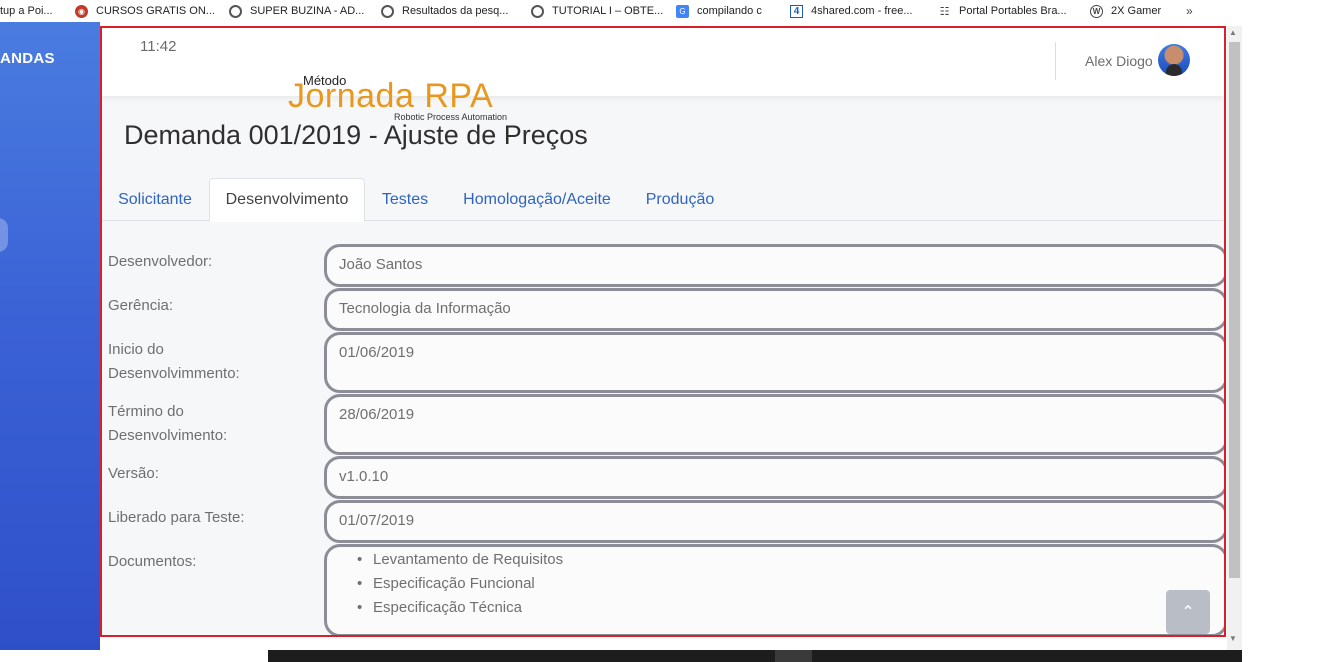 This screenshot has width=1325, height=662. Describe the element at coordinates (50, 336) in the screenshot. I see `sidebar: ANDAS` at that location.